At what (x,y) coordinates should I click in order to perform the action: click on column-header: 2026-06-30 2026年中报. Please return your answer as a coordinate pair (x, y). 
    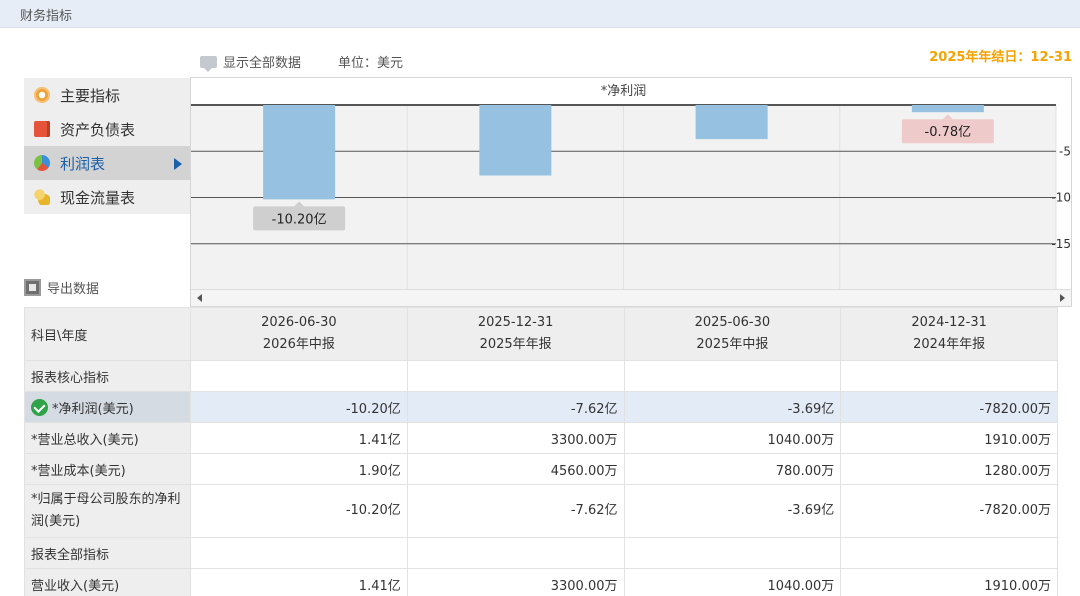
    Looking at the image, I should click on (299, 334).